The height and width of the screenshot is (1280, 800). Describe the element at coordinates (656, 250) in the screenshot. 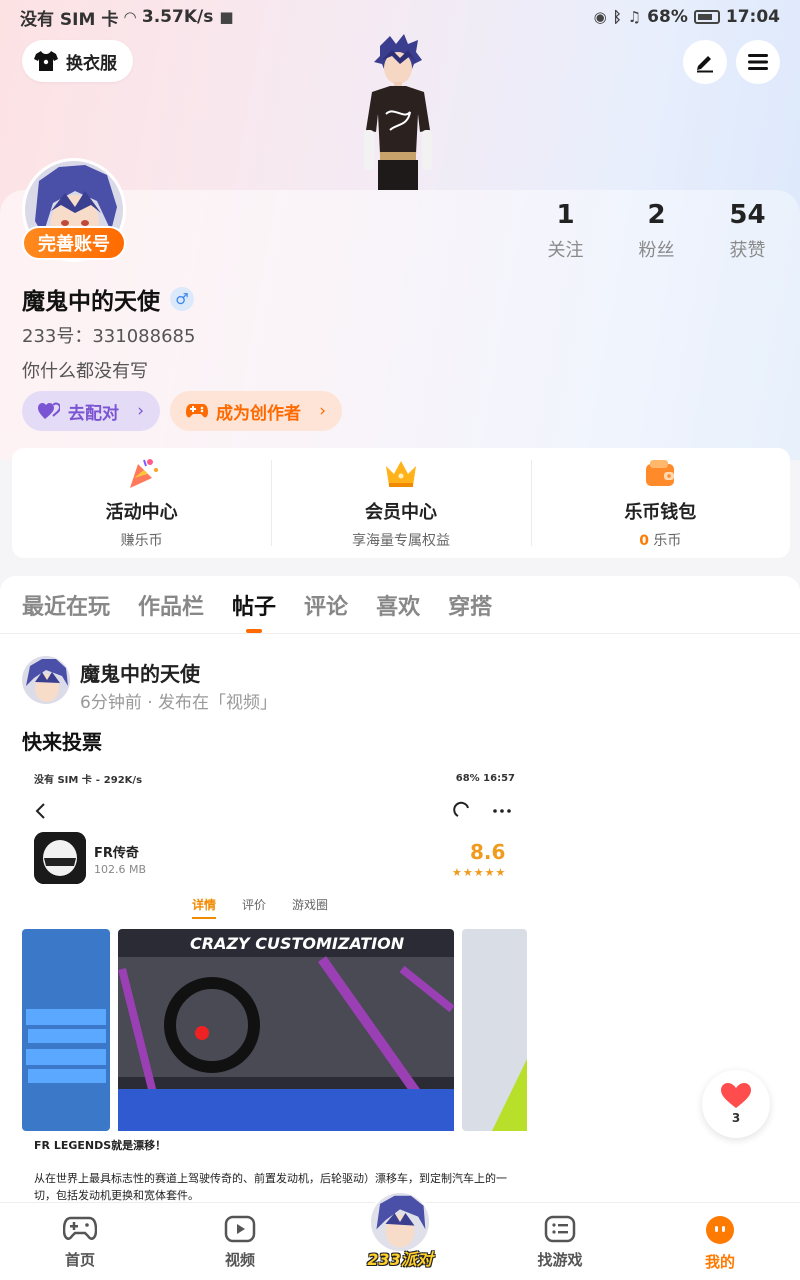

I see `stat-label: 粉丝` at that location.